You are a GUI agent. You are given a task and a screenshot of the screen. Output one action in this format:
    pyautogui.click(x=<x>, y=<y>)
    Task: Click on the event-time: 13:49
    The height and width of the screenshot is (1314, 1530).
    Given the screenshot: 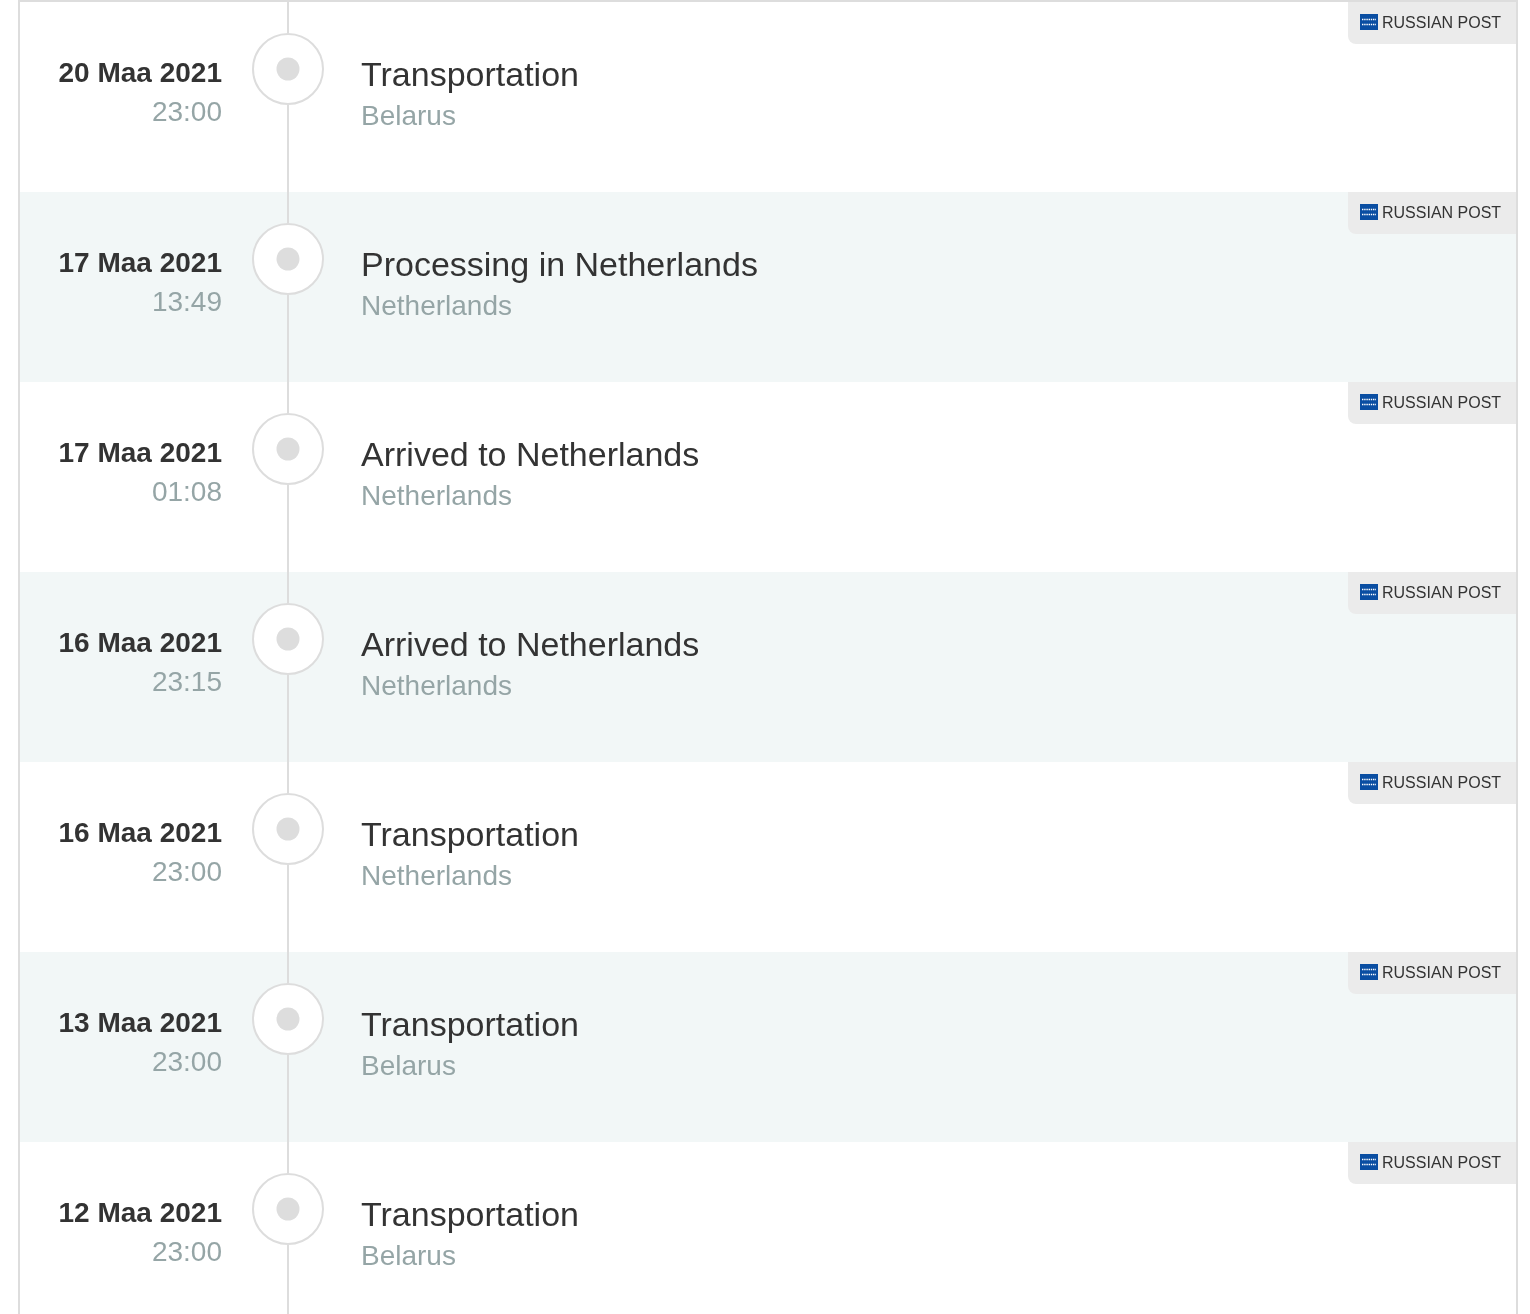 What is the action you would take?
    pyautogui.click(x=186, y=302)
    